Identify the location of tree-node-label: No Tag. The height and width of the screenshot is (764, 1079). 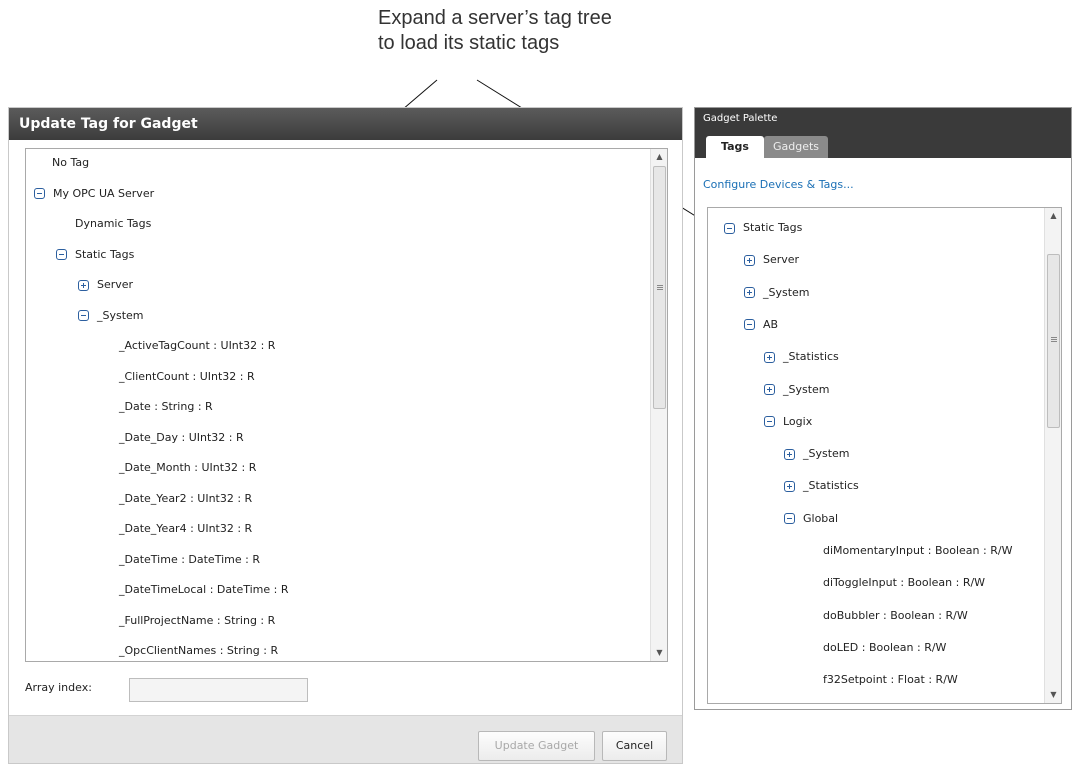
(71, 162).